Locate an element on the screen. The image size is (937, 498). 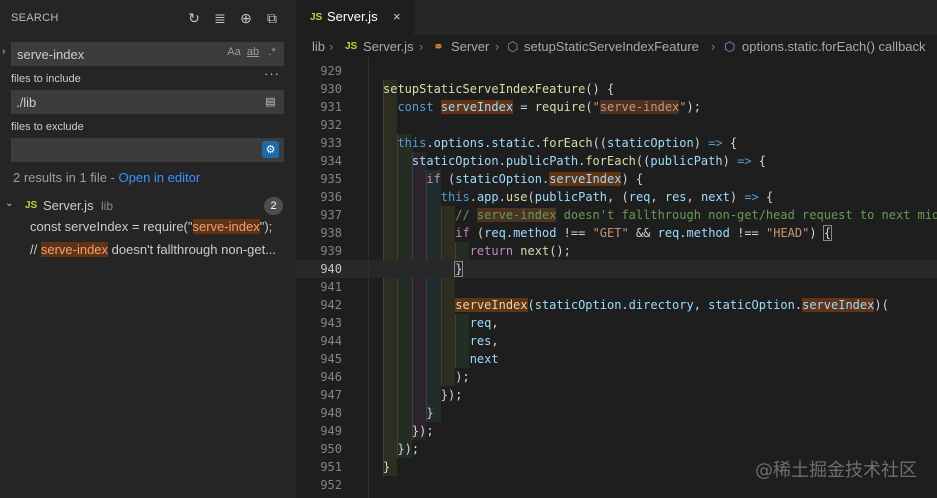
open-editors-only-icon: ▤ is located at coordinates (270, 101).